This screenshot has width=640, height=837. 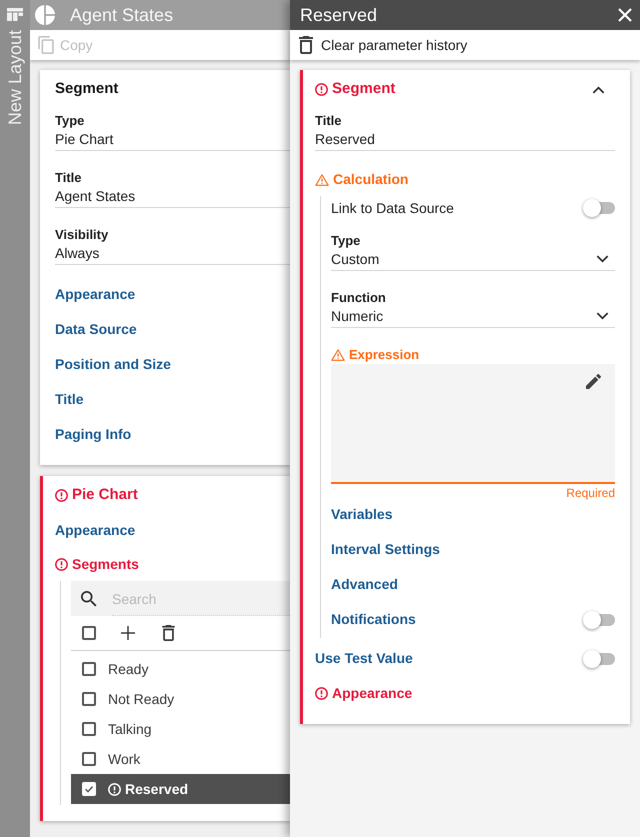 I want to click on dropdown: Type Custom, so click(x=473, y=252).